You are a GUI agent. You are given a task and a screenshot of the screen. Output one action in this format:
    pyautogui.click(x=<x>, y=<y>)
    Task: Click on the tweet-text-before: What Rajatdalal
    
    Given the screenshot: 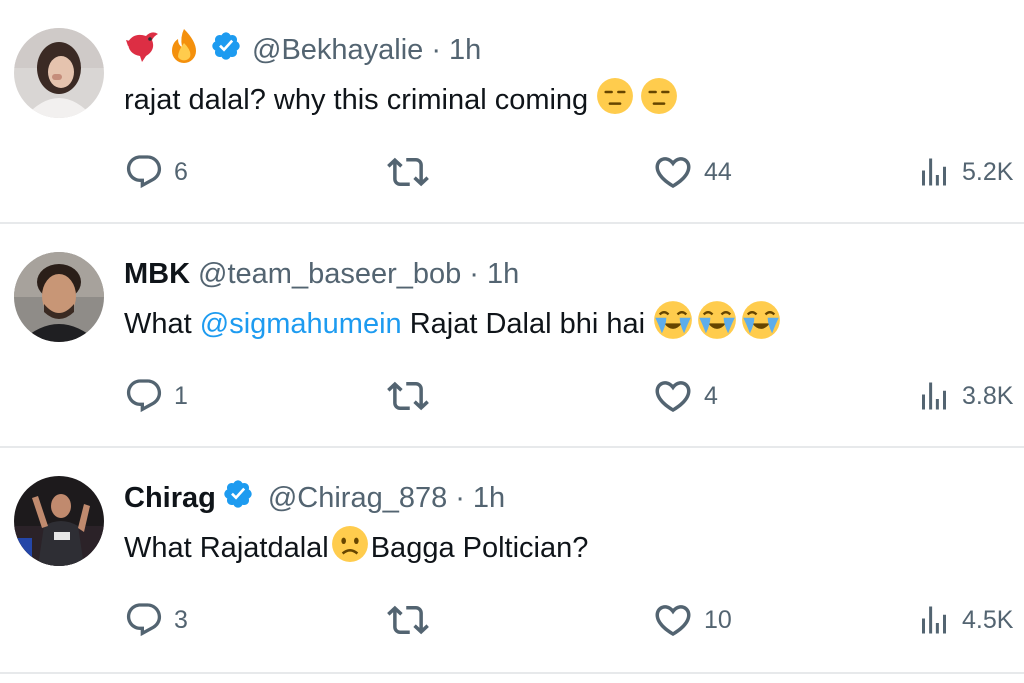 What is the action you would take?
    pyautogui.click(x=226, y=547)
    